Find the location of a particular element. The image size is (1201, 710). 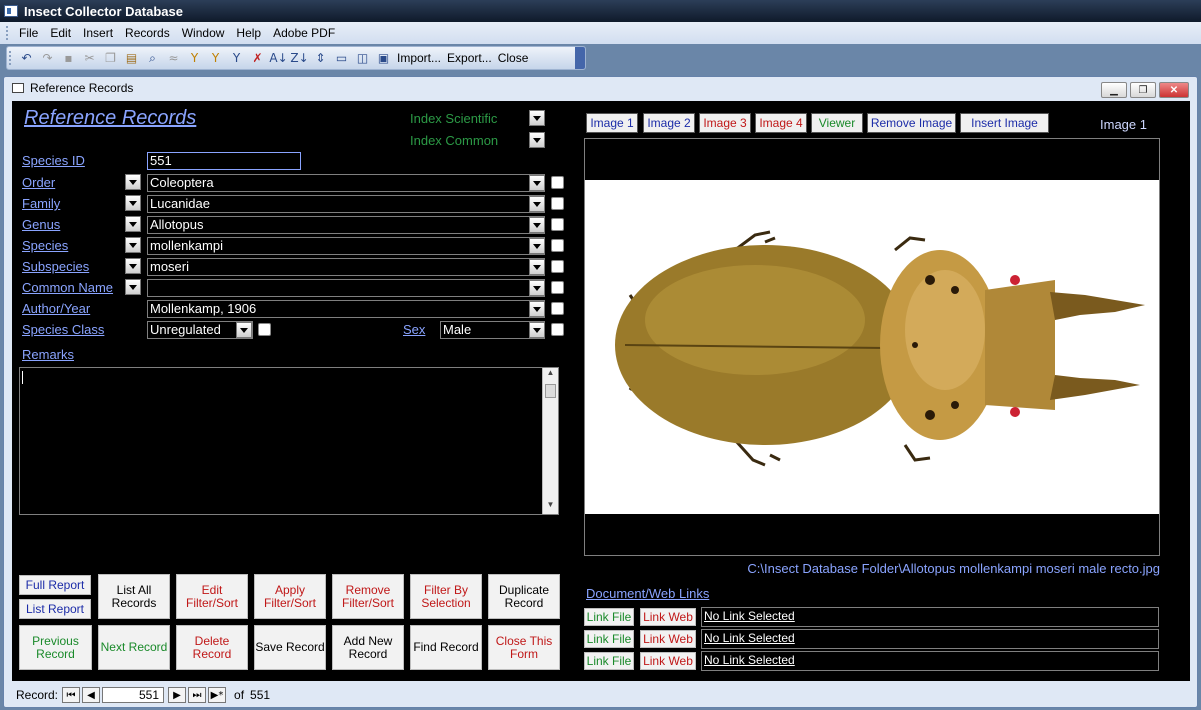

species-class-dropdown is located at coordinates (244, 330).